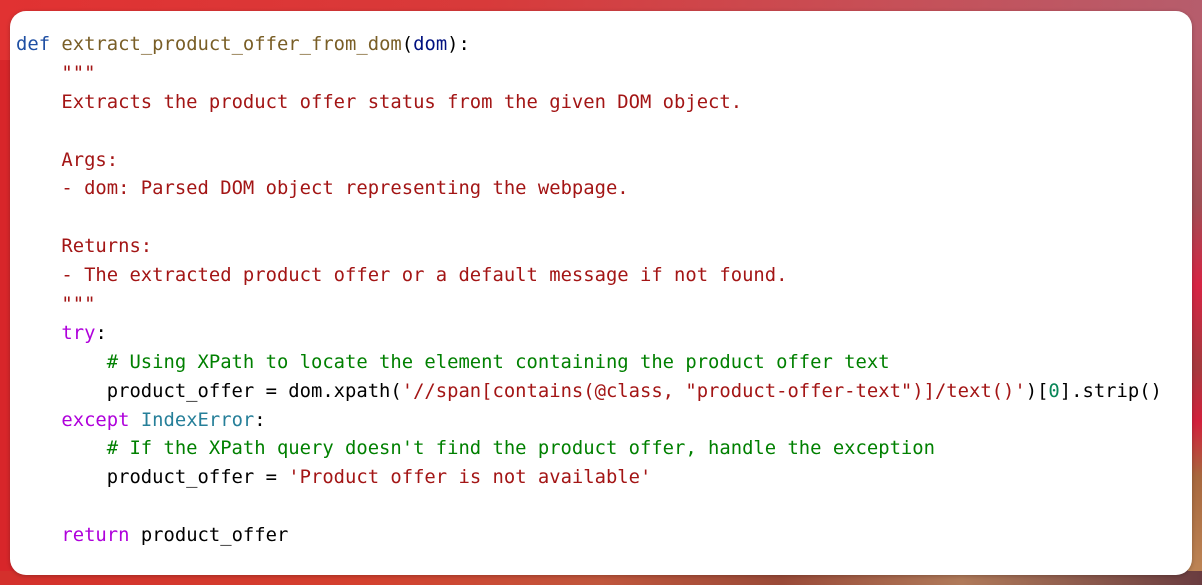  I want to click on code-token: )[, so click(1037, 391).